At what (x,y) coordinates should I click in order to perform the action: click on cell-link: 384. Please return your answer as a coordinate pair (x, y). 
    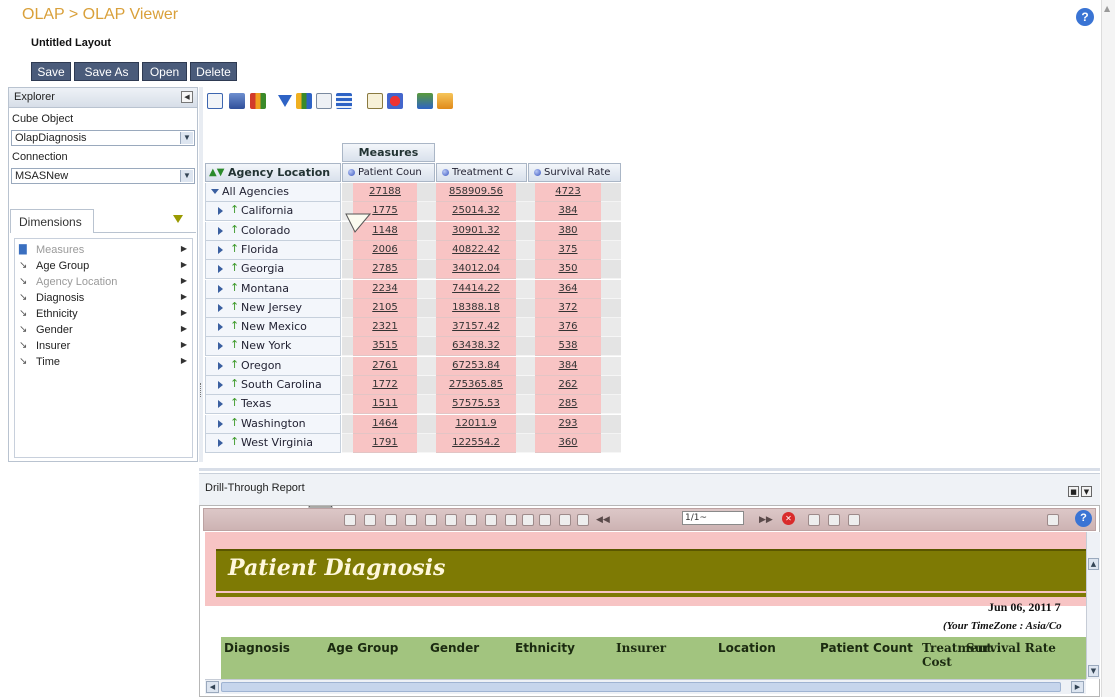
    Looking at the image, I should click on (568, 212).